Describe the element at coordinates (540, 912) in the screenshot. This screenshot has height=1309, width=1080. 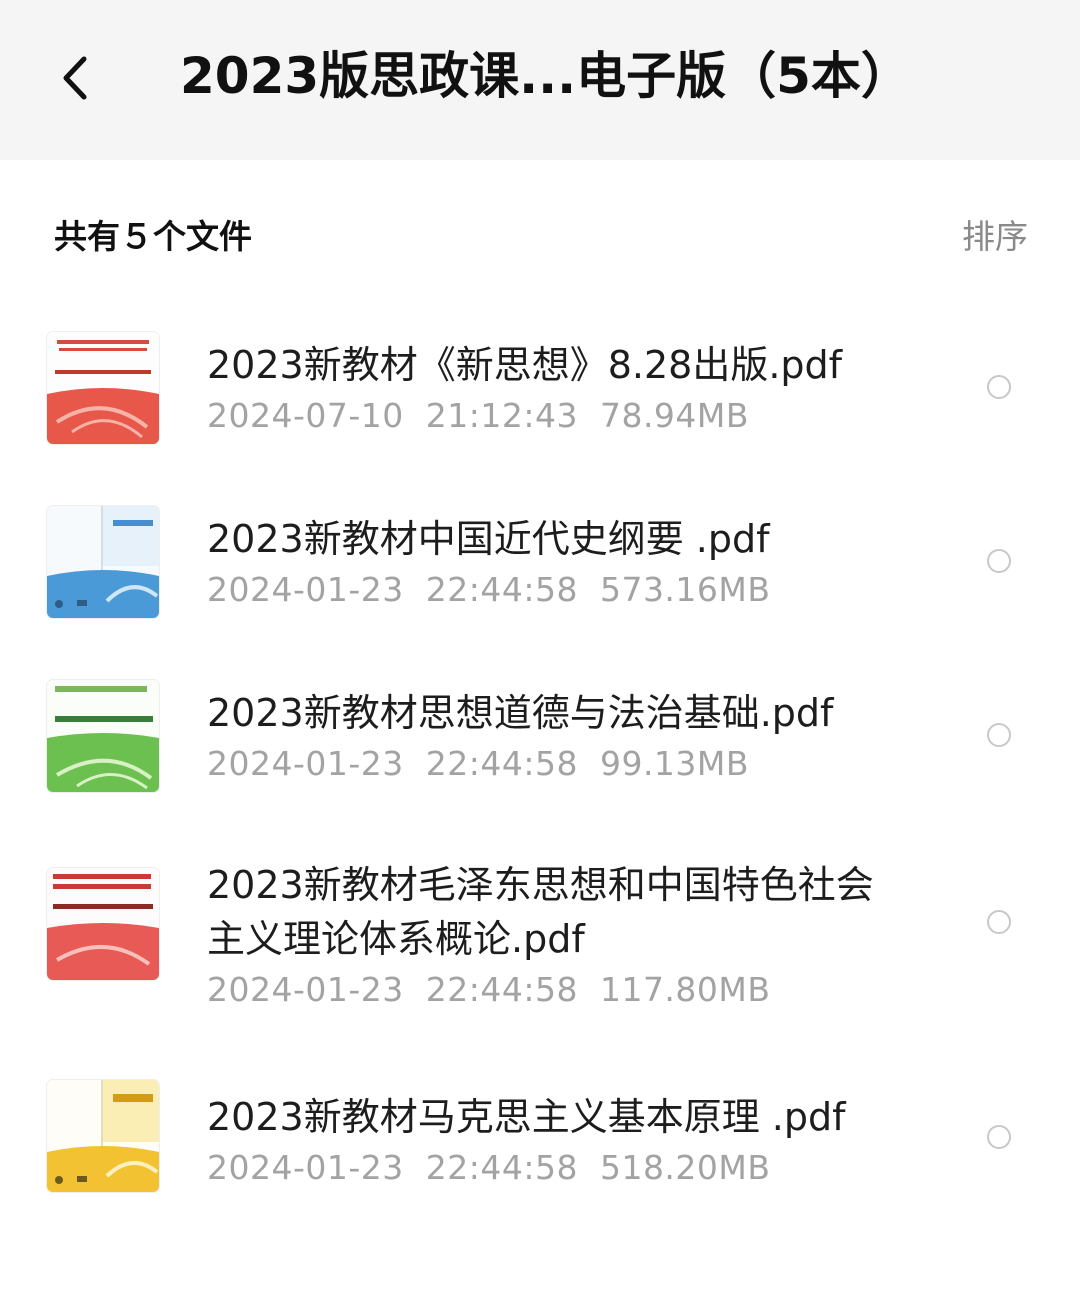
I see `file-name: 2023新教材毛泽东思想和中国特色社会主义理论体系概论.pdf` at that location.